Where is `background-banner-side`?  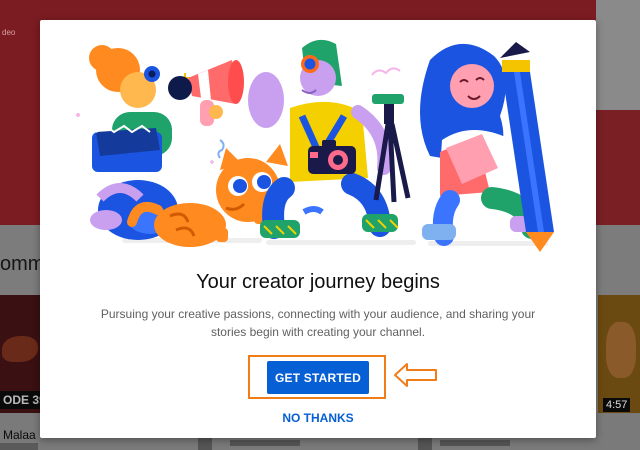 background-banner-side is located at coordinates (618, 55).